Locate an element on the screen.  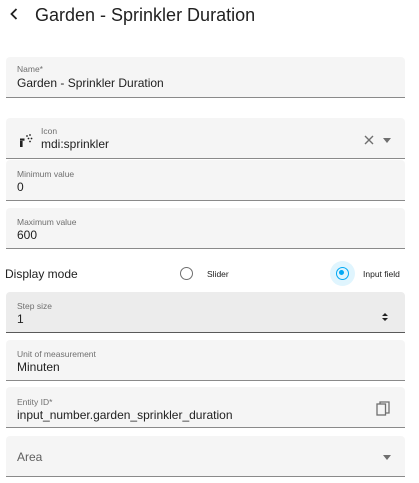
area-field: Area is located at coordinates (205, 456).